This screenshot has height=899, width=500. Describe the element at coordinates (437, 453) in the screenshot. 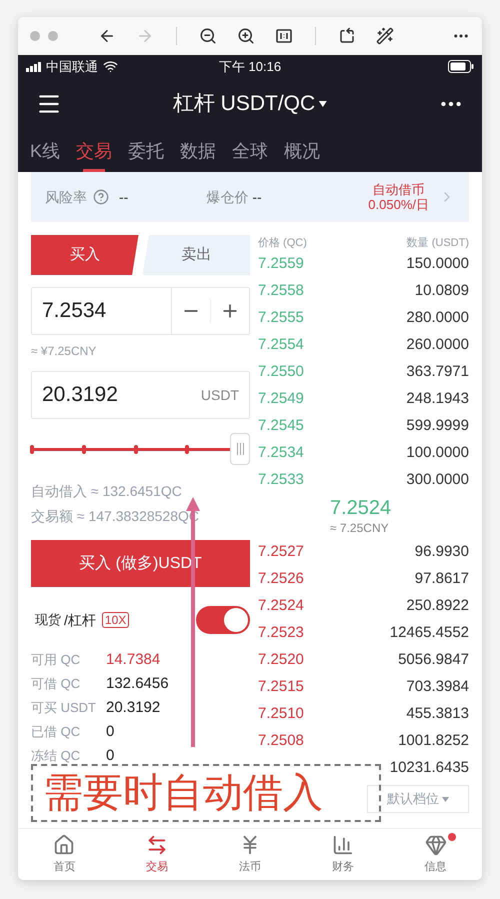

I see `ask-amount: 100.0000` at that location.